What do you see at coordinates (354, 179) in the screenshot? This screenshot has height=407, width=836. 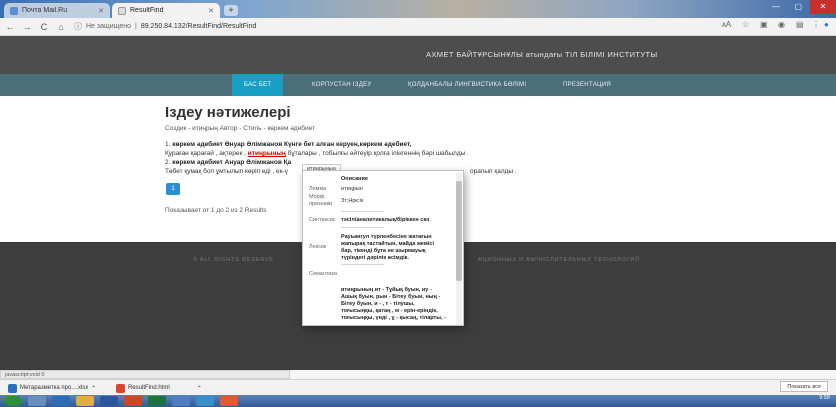 I see `popup-heading: Описание` at bounding box center [354, 179].